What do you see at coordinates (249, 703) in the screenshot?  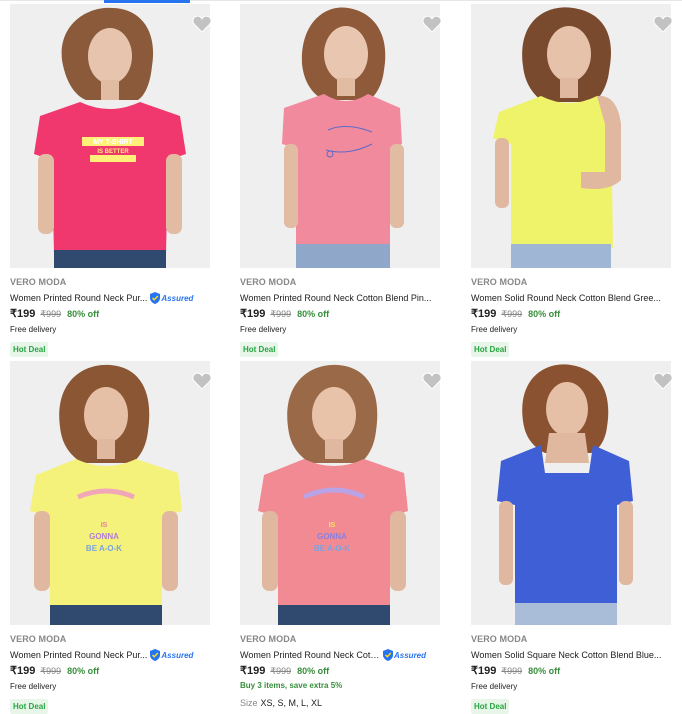 I see `size-label: Size` at bounding box center [249, 703].